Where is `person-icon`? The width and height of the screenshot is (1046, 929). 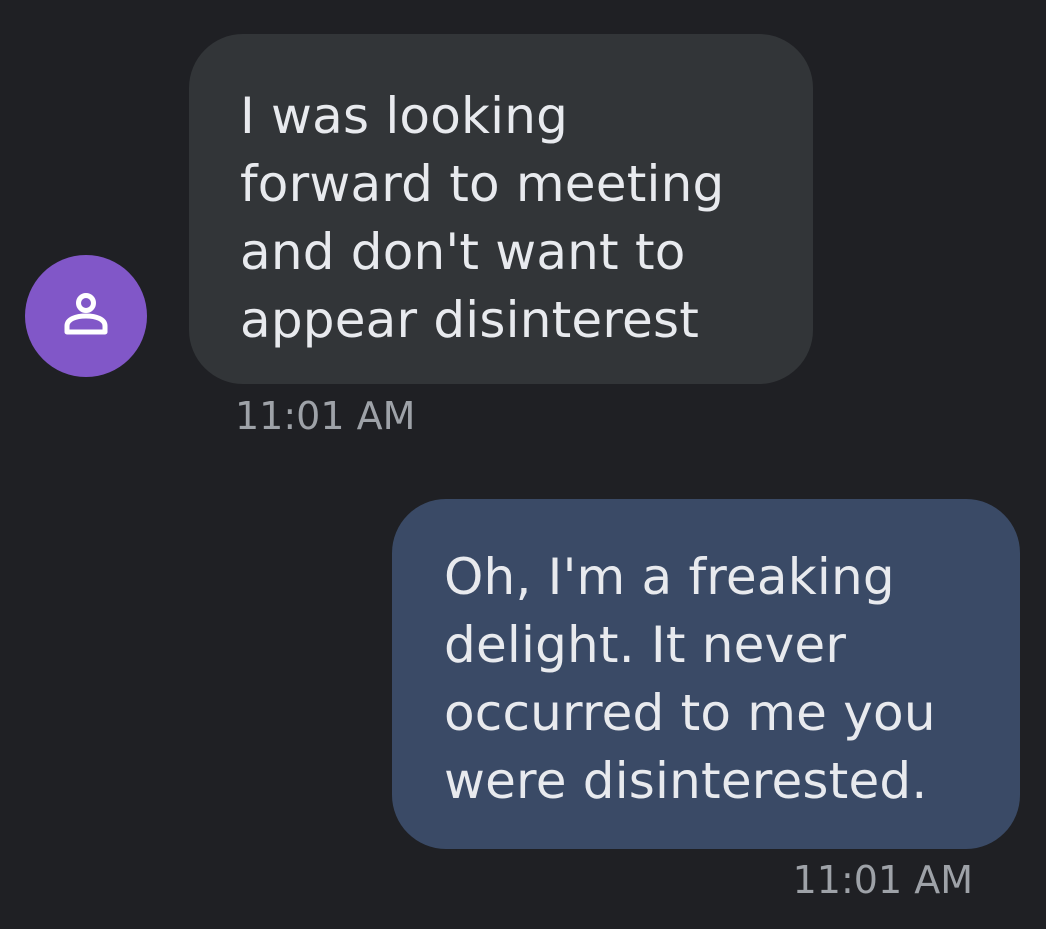
person-icon is located at coordinates (86, 314).